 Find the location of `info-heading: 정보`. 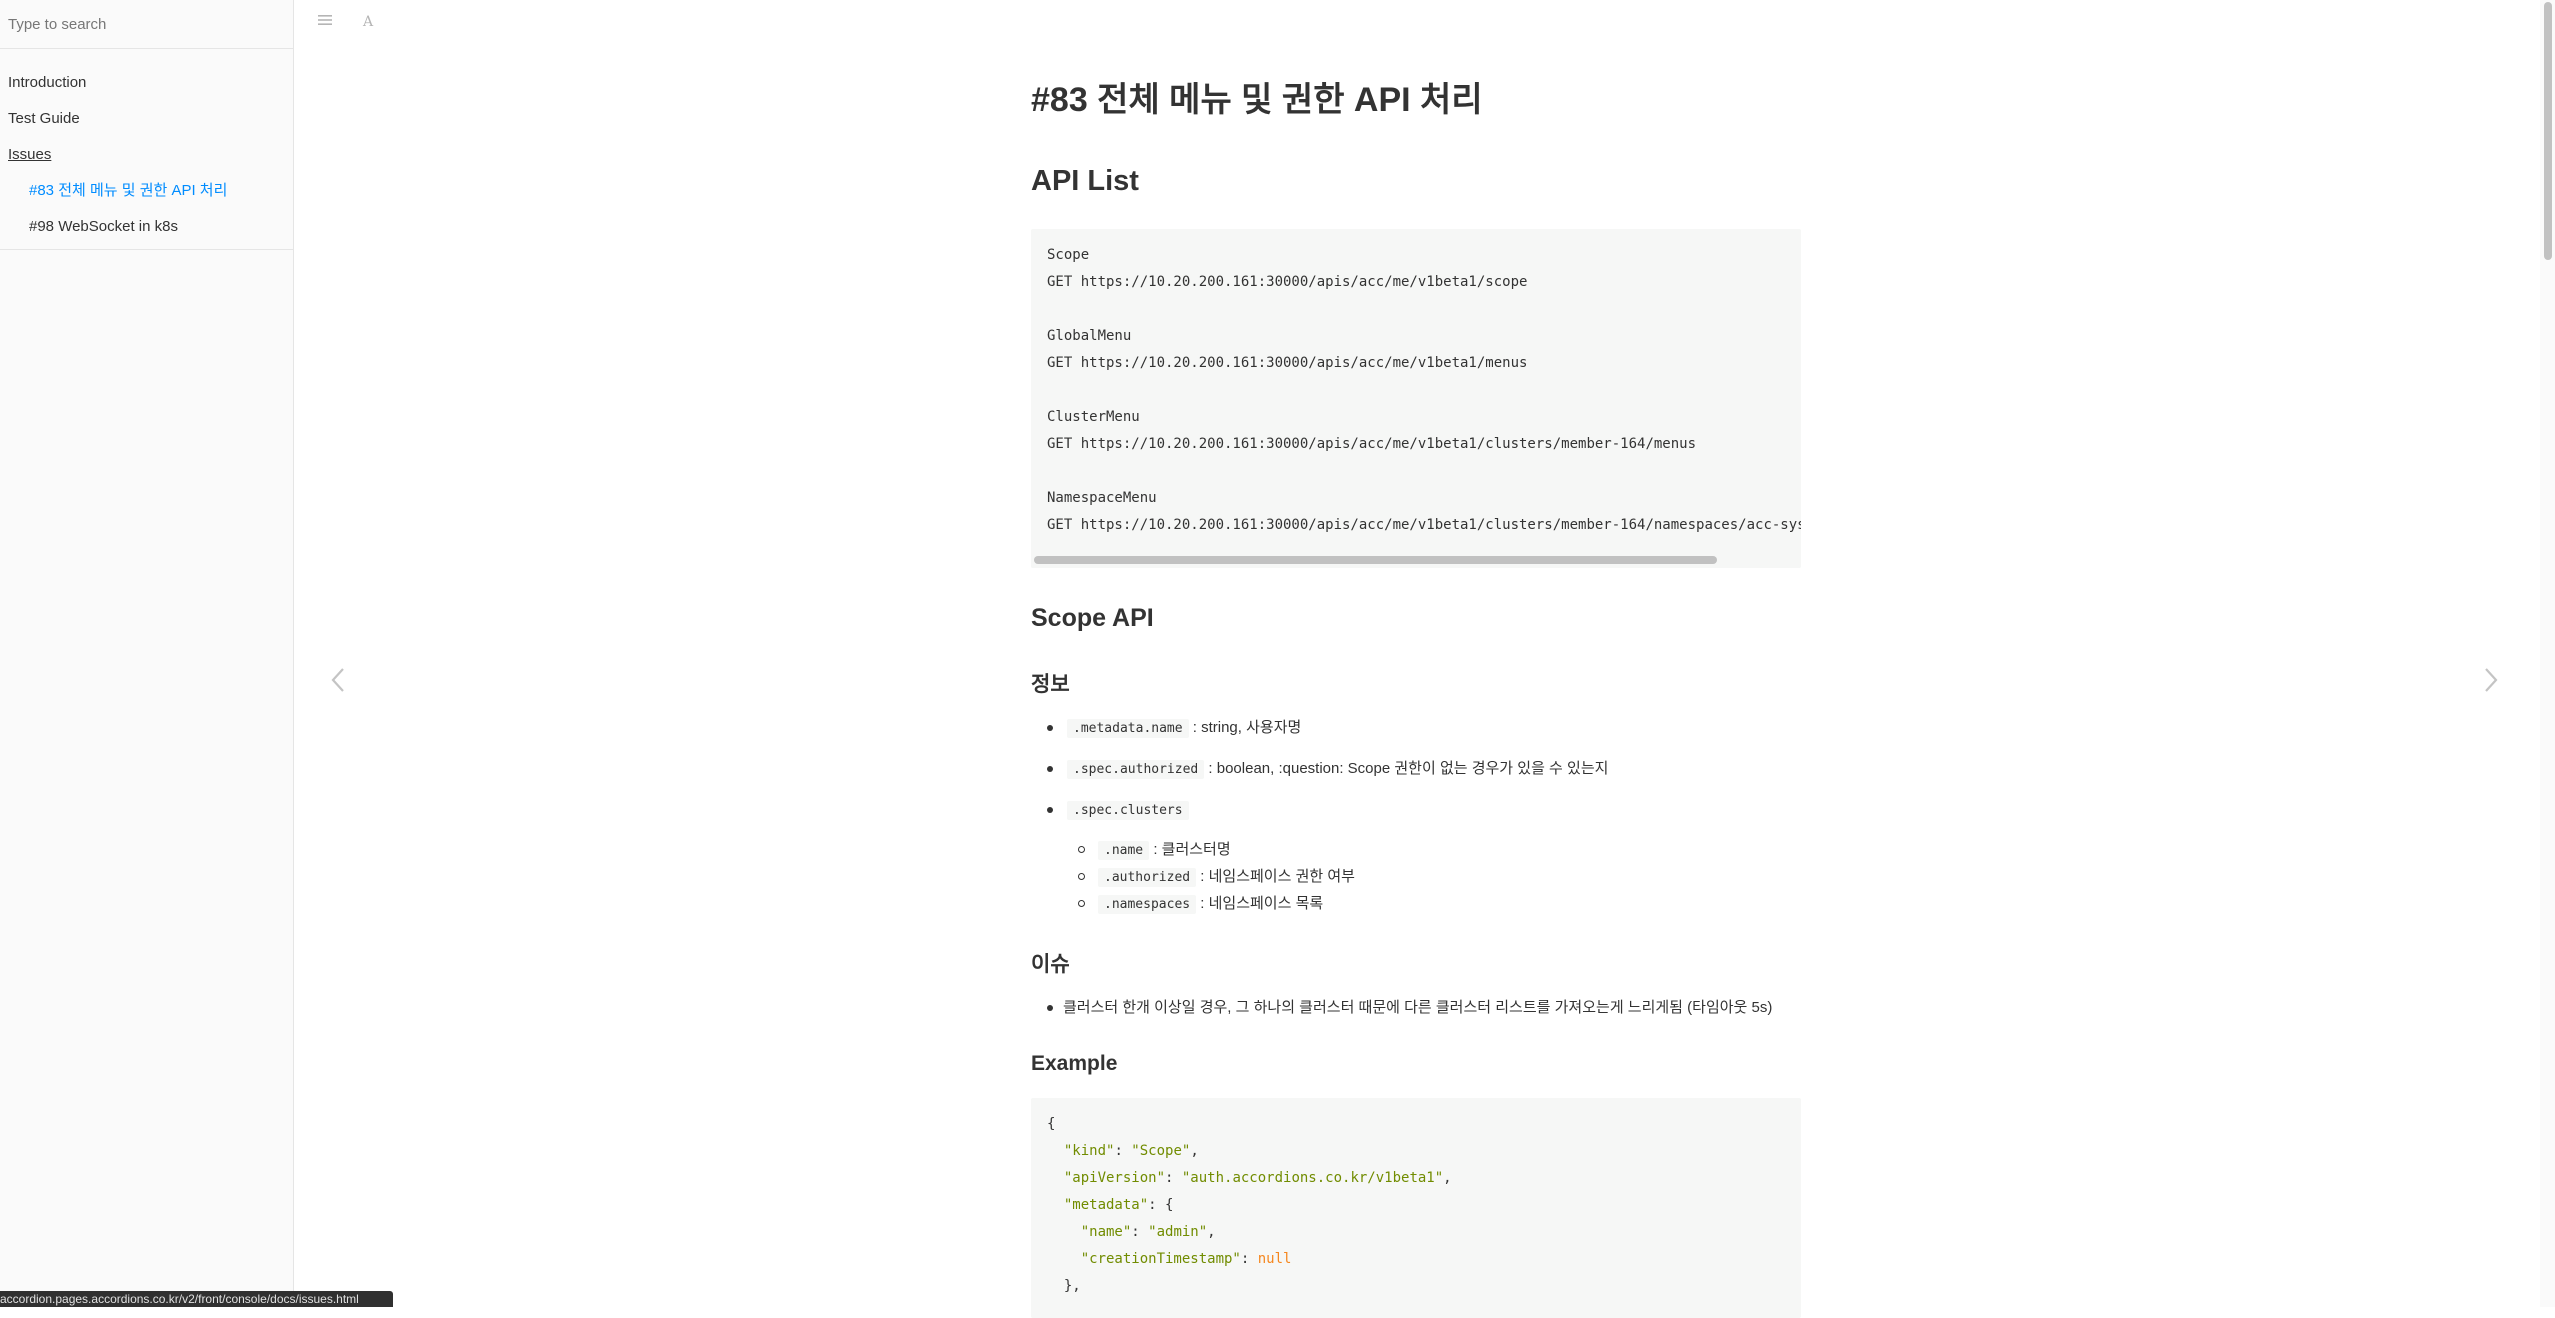

info-heading: 정보 is located at coordinates (1050, 683).